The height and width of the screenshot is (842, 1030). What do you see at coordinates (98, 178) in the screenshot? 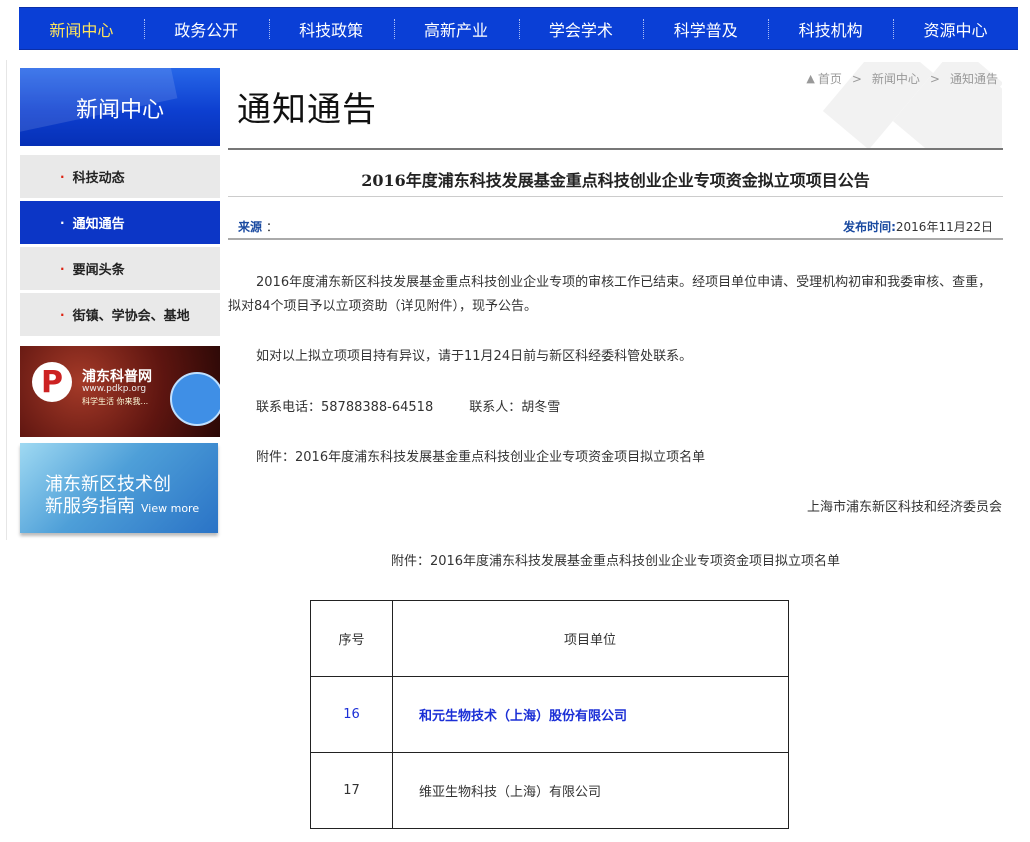
I see `sidebar-item-label: 科技动态` at bounding box center [98, 178].